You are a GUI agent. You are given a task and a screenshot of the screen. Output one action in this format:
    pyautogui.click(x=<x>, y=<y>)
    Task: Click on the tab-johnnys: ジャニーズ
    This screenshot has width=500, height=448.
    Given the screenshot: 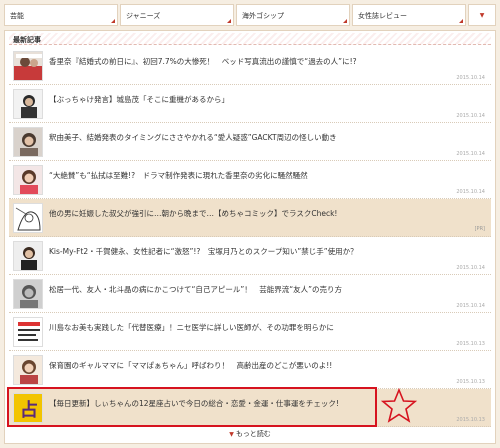 What is the action you would take?
    pyautogui.click(x=177, y=15)
    